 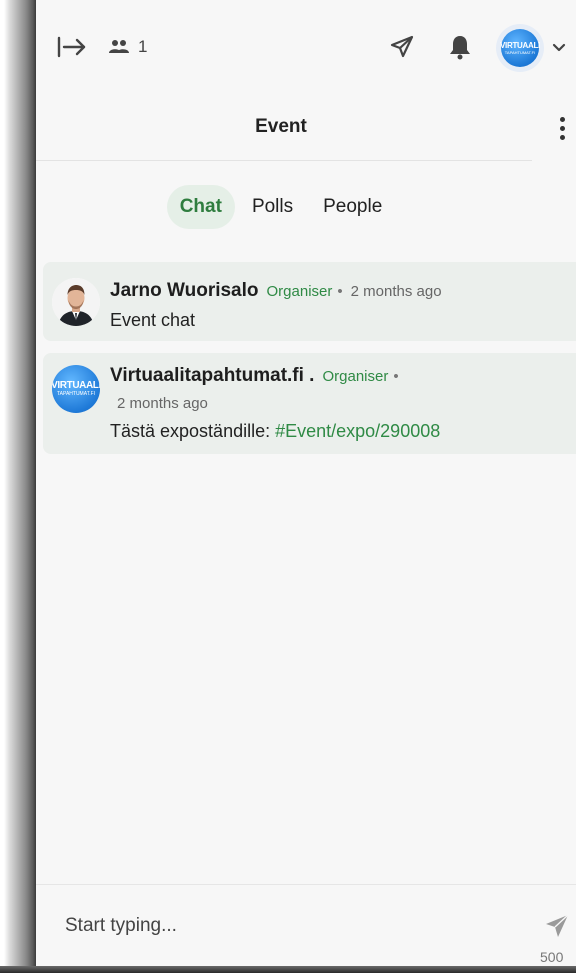 I want to click on collapse-panel-icon, so click(x=71, y=47).